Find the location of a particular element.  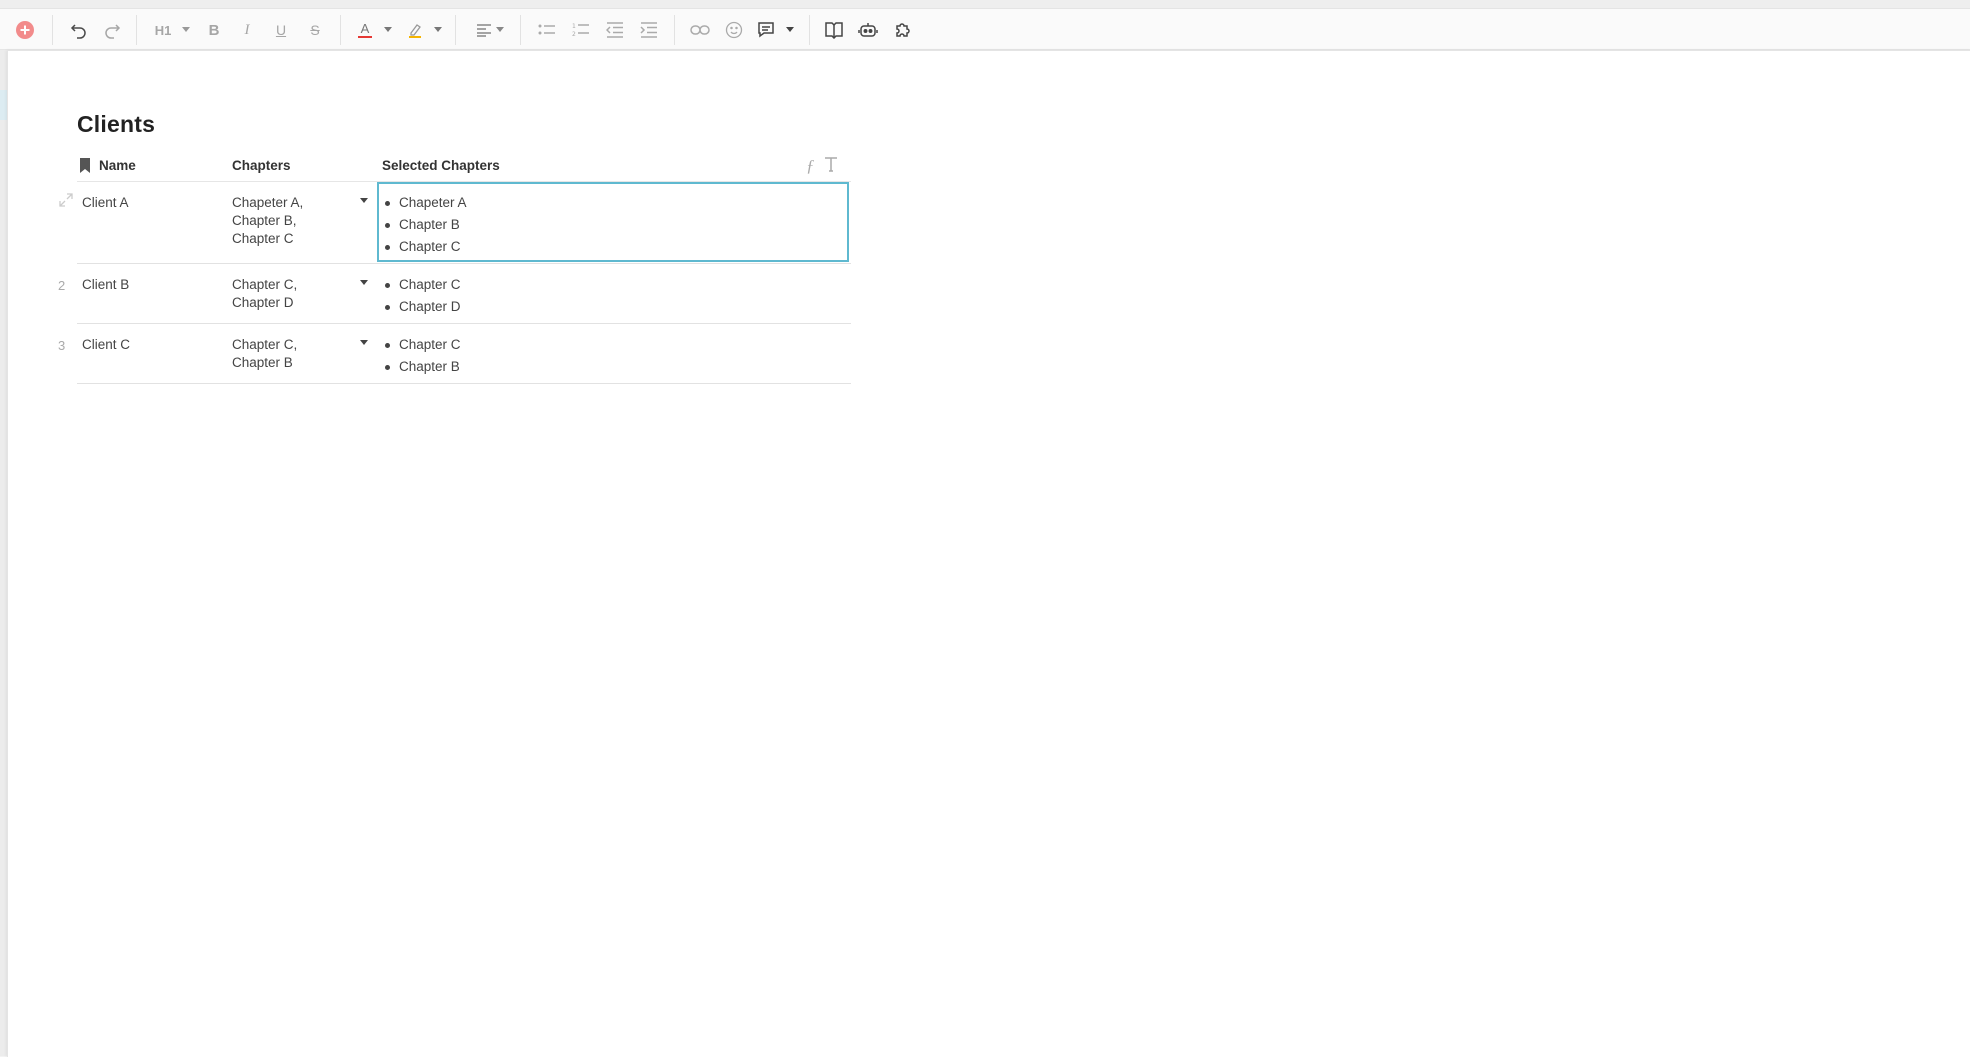

italic-icon: I is located at coordinates (247, 30).